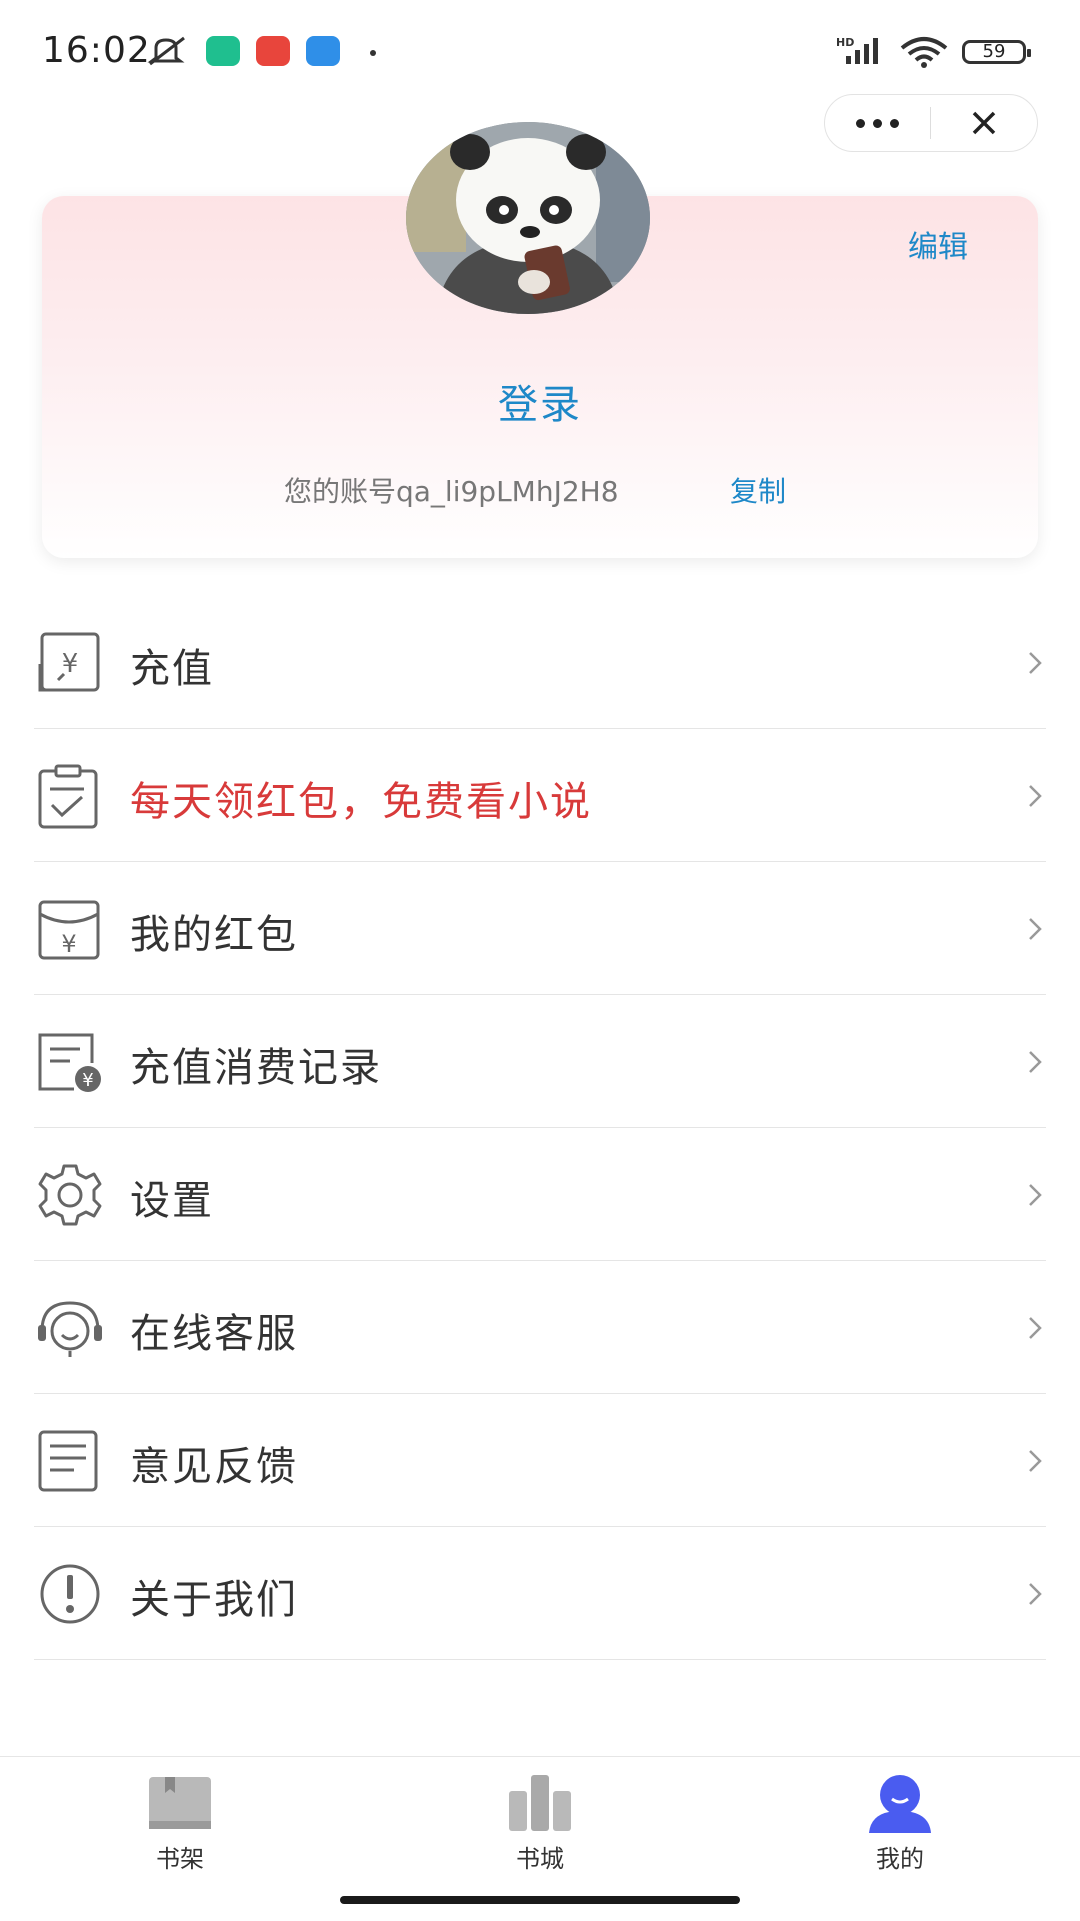  Describe the element at coordinates (166, 51) in the screenshot. I see `mute-icon` at that location.